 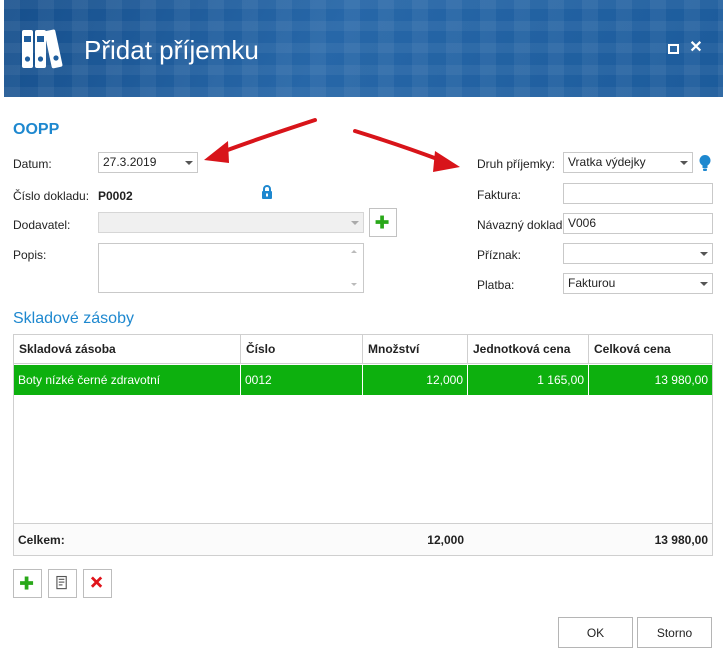 What do you see at coordinates (595, 632) in the screenshot?
I see `ok-button: OK` at bounding box center [595, 632].